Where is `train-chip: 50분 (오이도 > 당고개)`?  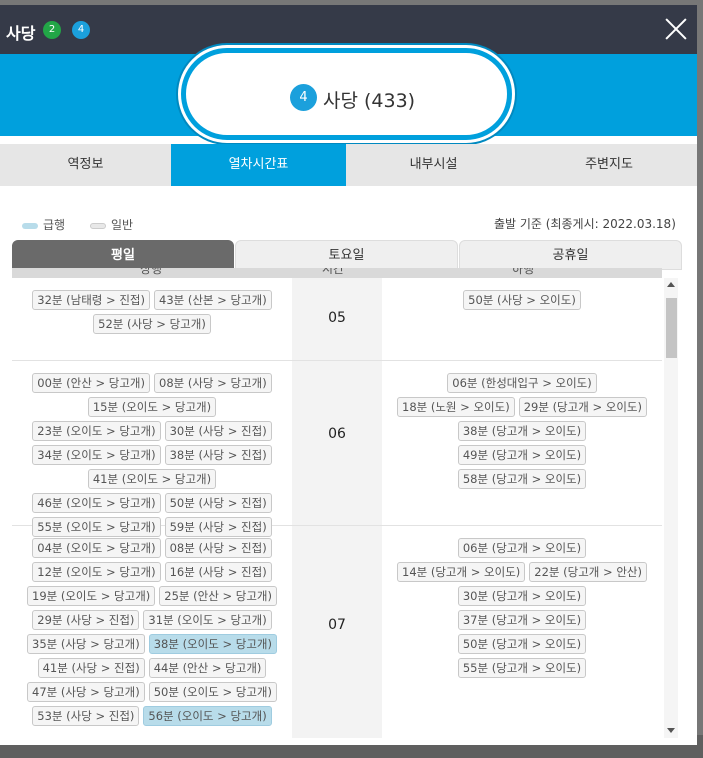
train-chip: 50분 (오이도 > 당고개) is located at coordinates (212, 692).